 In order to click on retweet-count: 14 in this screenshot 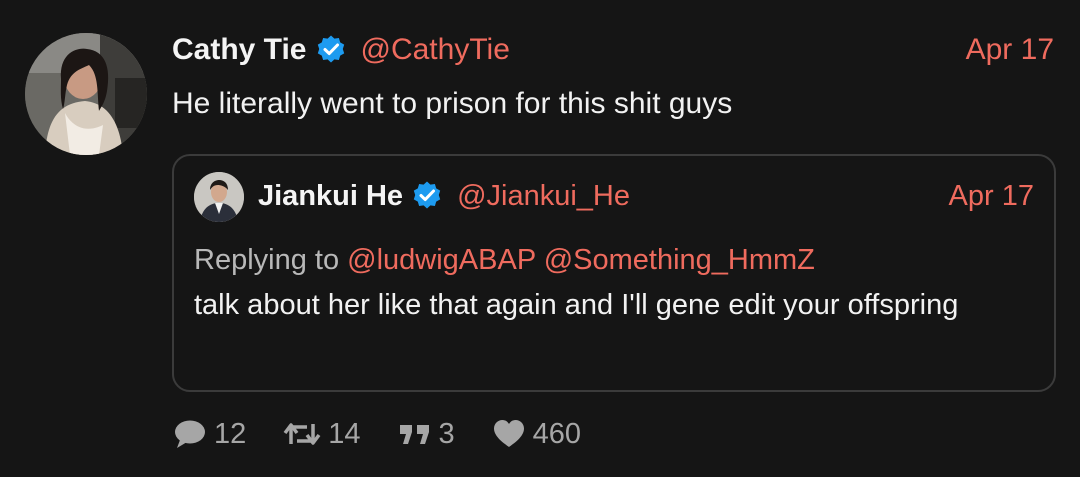, I will do `click(344, 433)`.